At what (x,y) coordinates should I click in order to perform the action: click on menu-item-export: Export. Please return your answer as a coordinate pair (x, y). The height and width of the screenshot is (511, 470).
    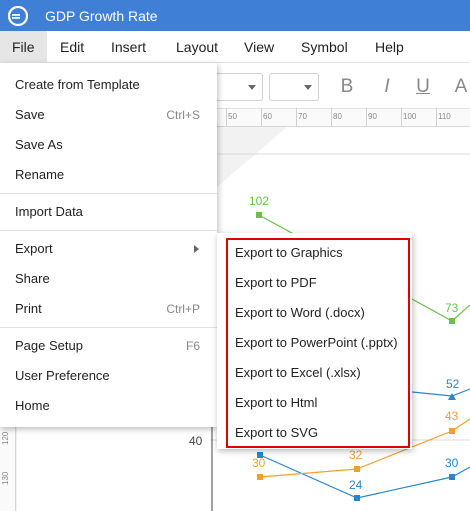
    Looking at the image, I should click on (108, 249).